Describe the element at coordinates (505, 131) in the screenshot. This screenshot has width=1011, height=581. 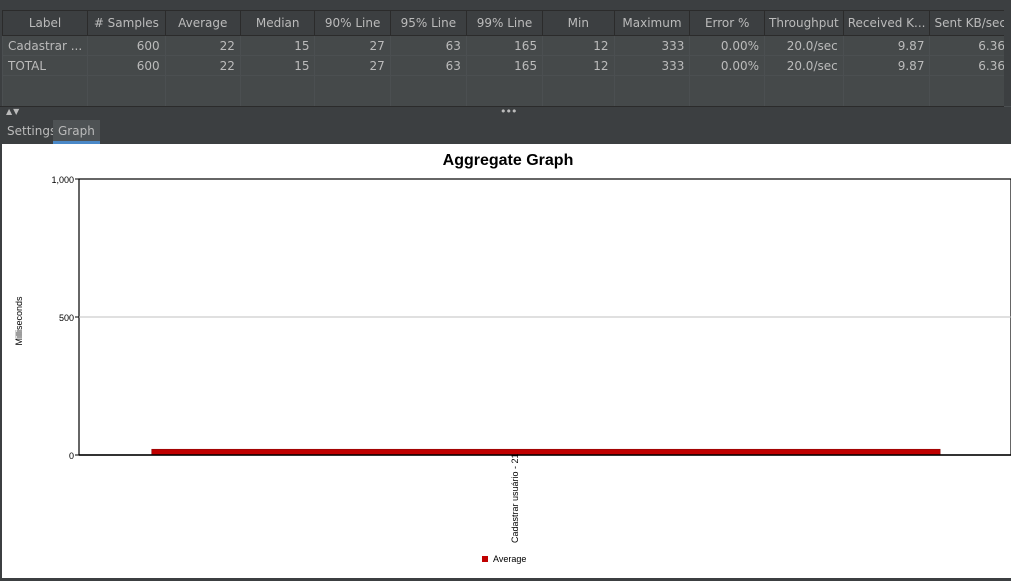
I see `tab-bar: Settings Graph` at that location.